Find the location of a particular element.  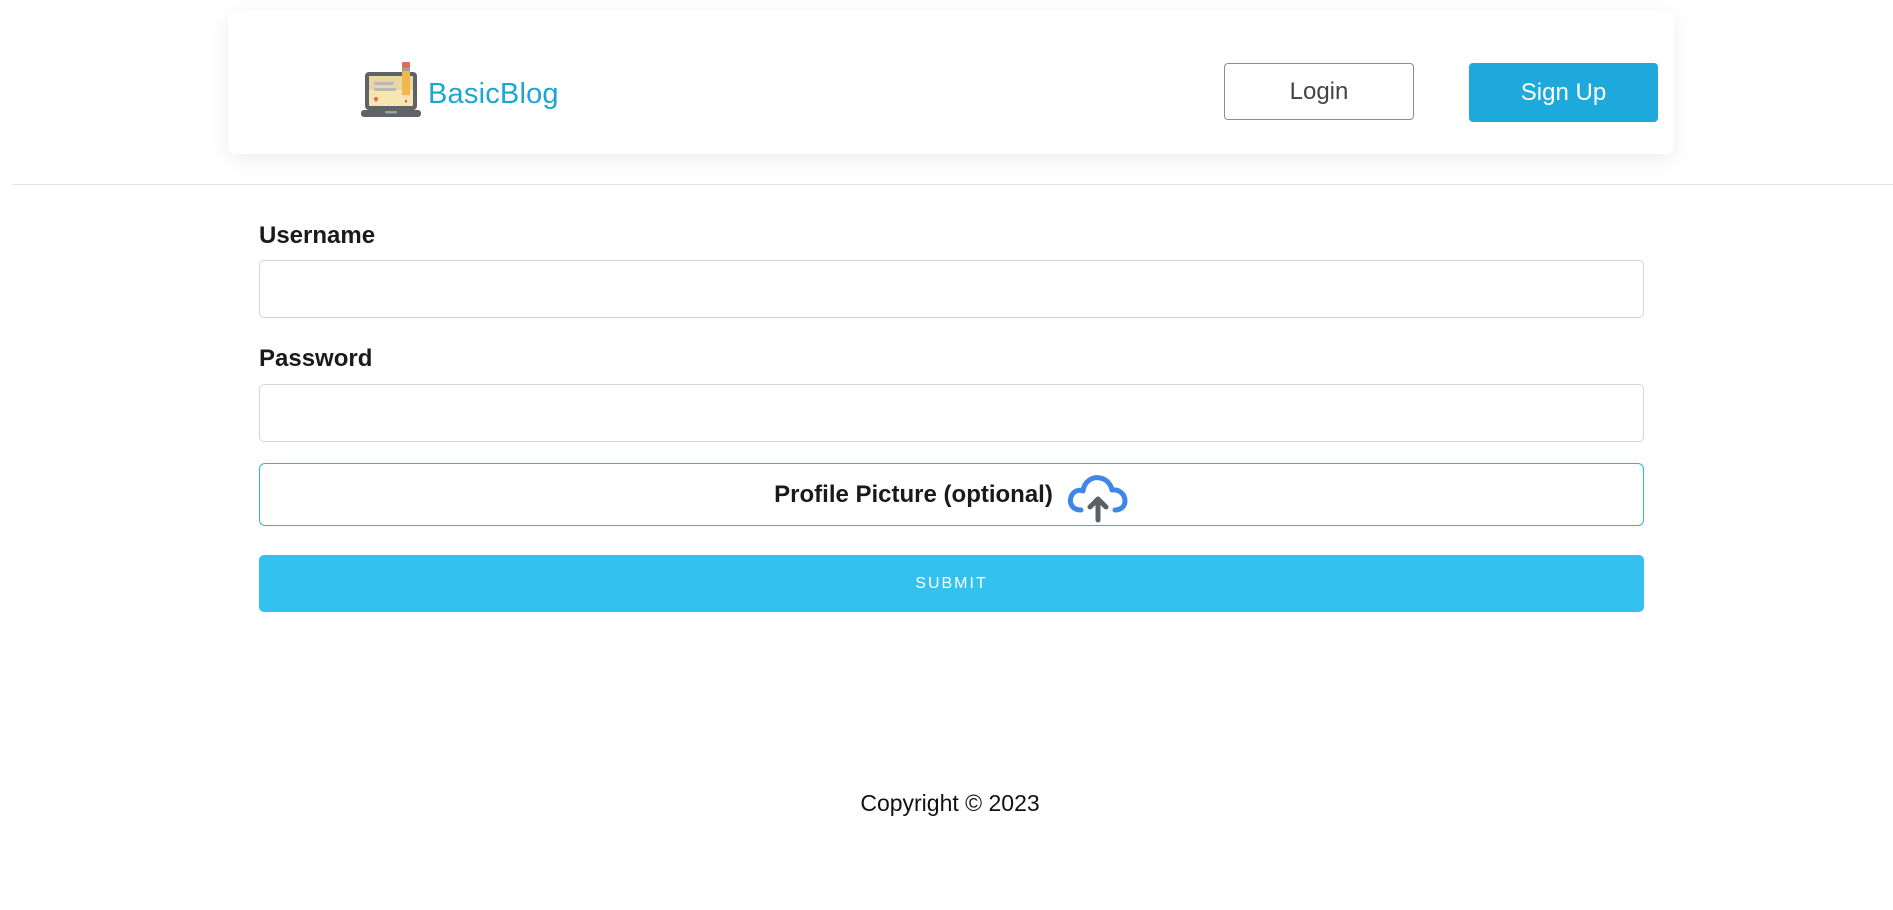

signup-button: Sign Up is located at coordinates (1563, 92).